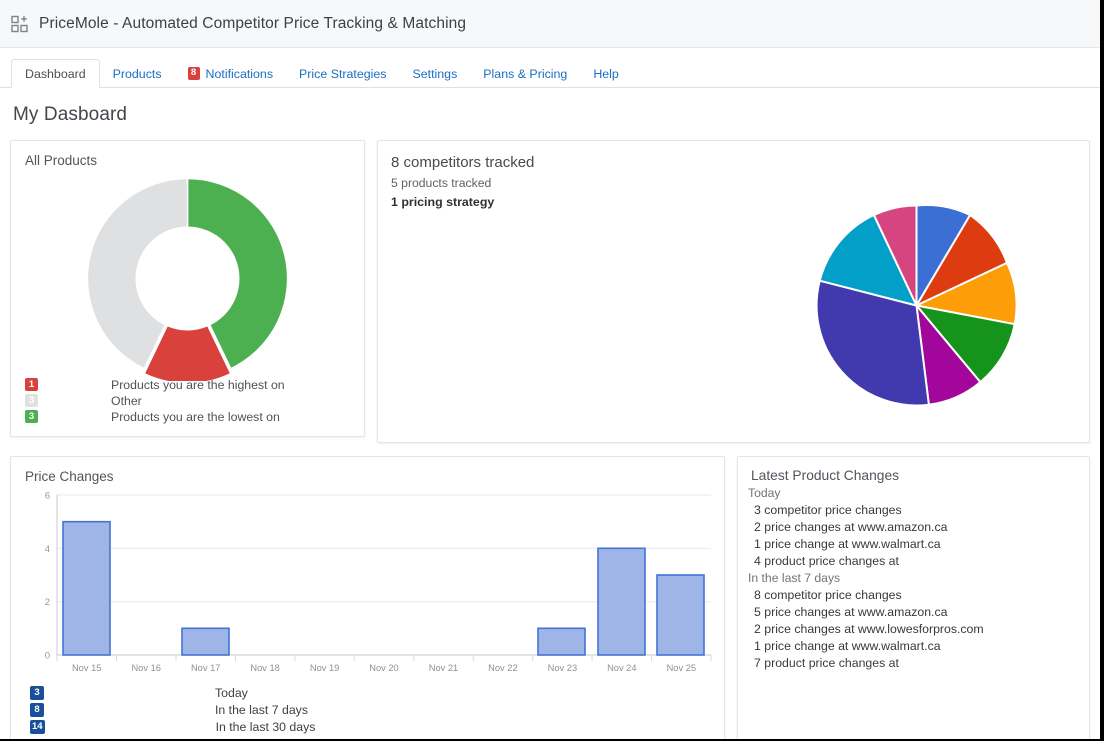 This screenshot has width=1104, height=741. Describe the element at coordinates (794, 578) in the screenshot. I see `latest-group-7days-label: In the last 7 days` at that location.